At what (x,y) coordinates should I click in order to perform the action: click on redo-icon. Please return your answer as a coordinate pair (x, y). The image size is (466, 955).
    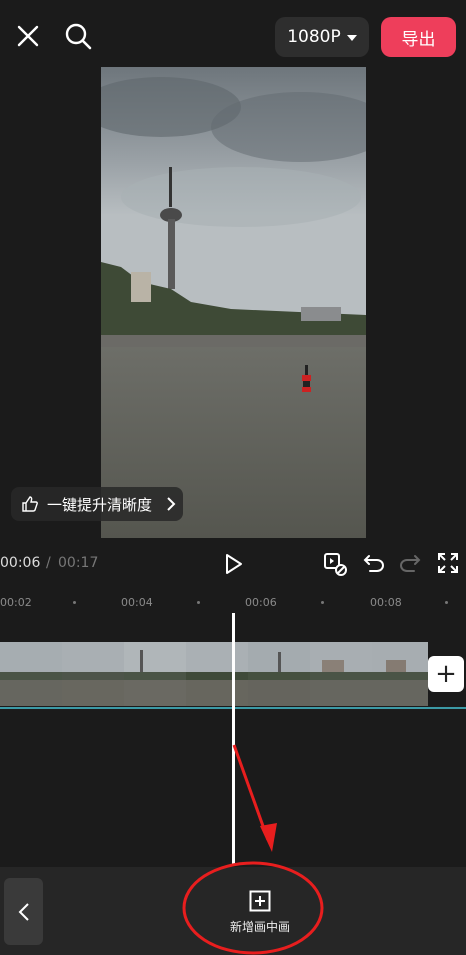
    Looking at the image, I should click on (410, 563).